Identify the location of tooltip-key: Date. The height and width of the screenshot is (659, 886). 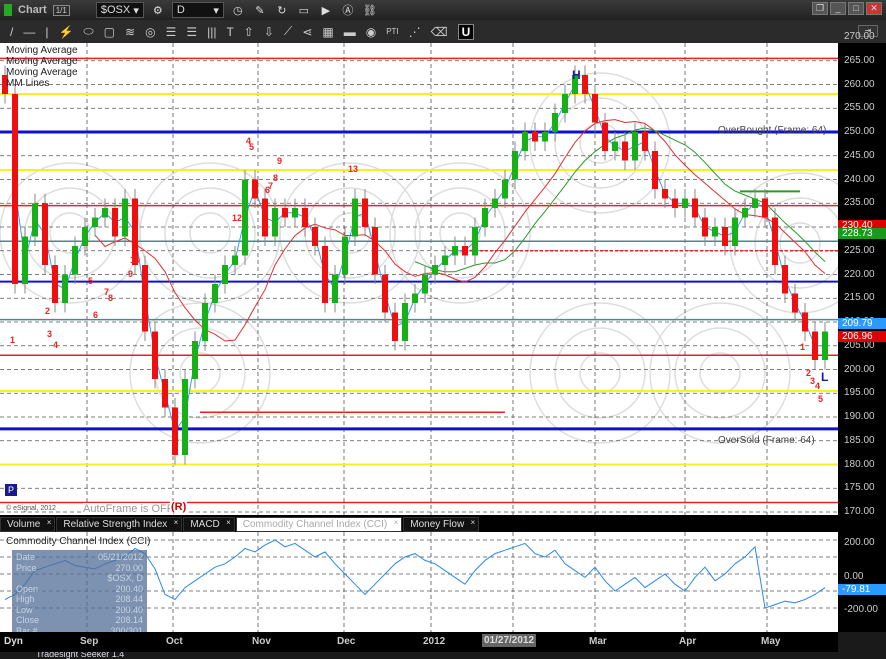
(26, 557).